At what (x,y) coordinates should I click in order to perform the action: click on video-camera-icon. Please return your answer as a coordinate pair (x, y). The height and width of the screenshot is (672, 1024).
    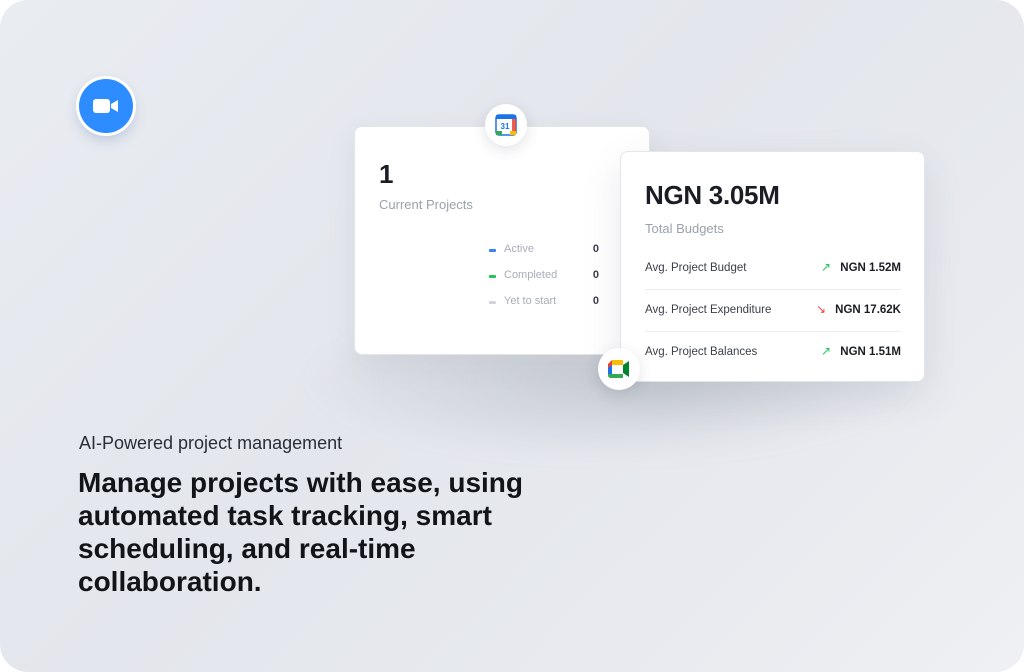
    Looking at the image, I should click on (105, 106).